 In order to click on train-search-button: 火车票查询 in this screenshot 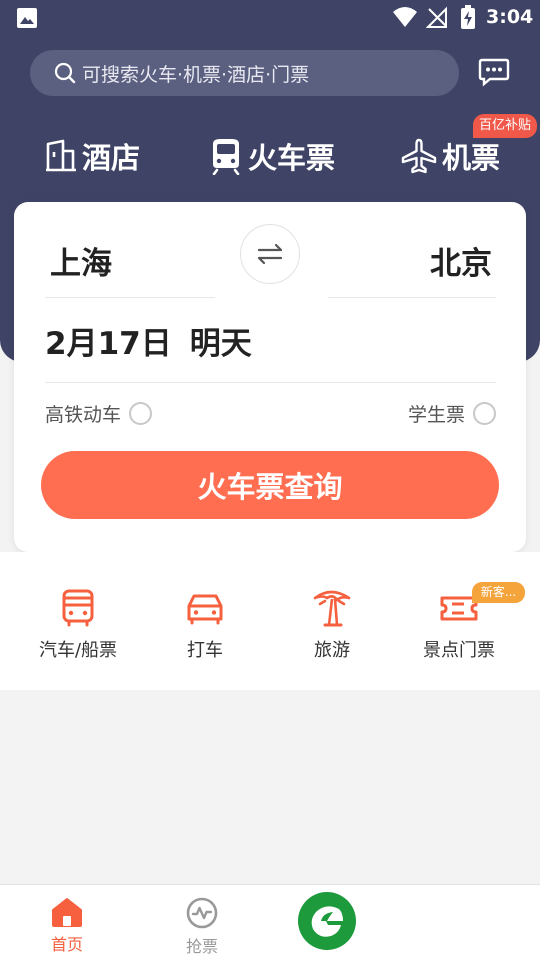, I will do `click(270, 485)`.